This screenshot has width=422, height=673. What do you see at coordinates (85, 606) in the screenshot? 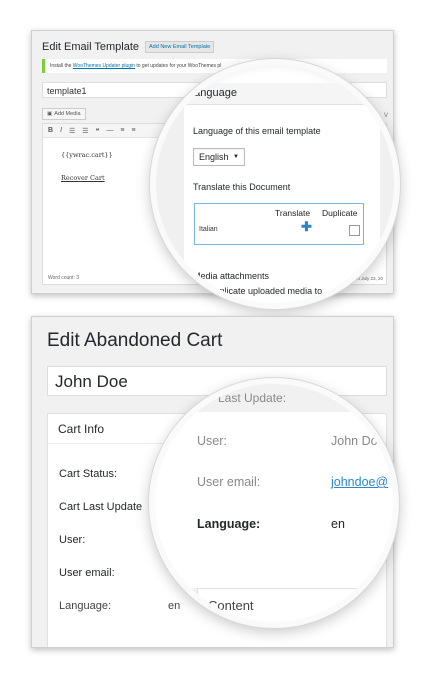
I see `language-label: Language:` at bounding box center [85, 606].